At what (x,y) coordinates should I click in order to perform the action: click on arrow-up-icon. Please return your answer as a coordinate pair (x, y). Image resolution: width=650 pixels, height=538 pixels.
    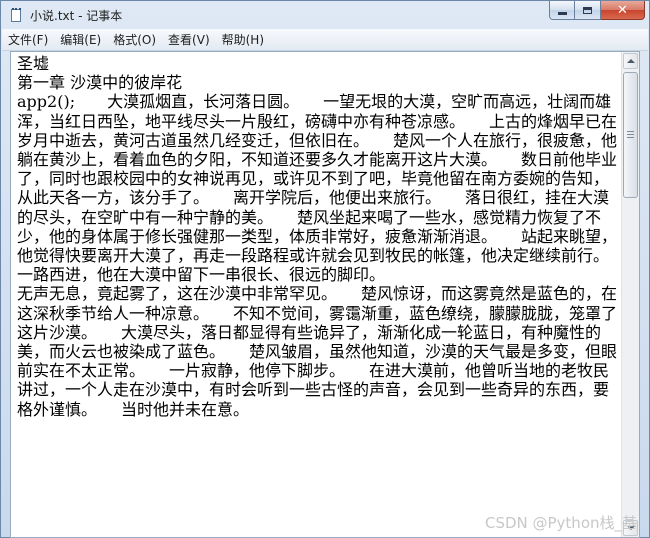
    Looking at the image, I should click on (630, 61).